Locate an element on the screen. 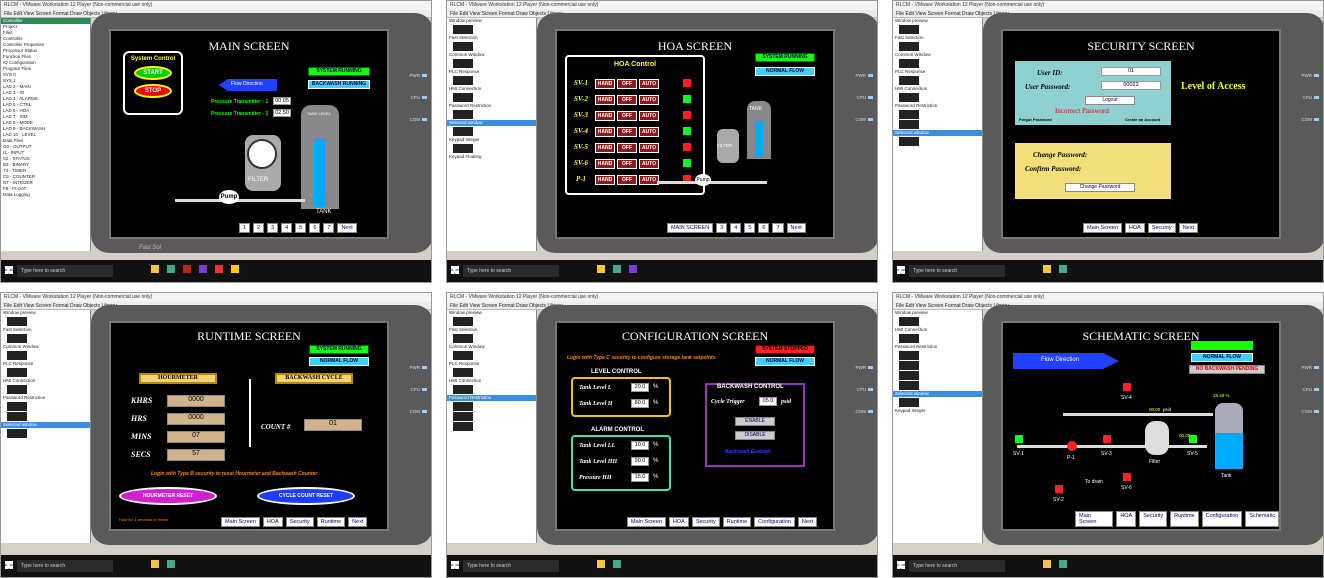 This screenshot has width=1324, height=578. hourmeter-reset-button: HOURMETER RESET is located at coordinates (168, 496).